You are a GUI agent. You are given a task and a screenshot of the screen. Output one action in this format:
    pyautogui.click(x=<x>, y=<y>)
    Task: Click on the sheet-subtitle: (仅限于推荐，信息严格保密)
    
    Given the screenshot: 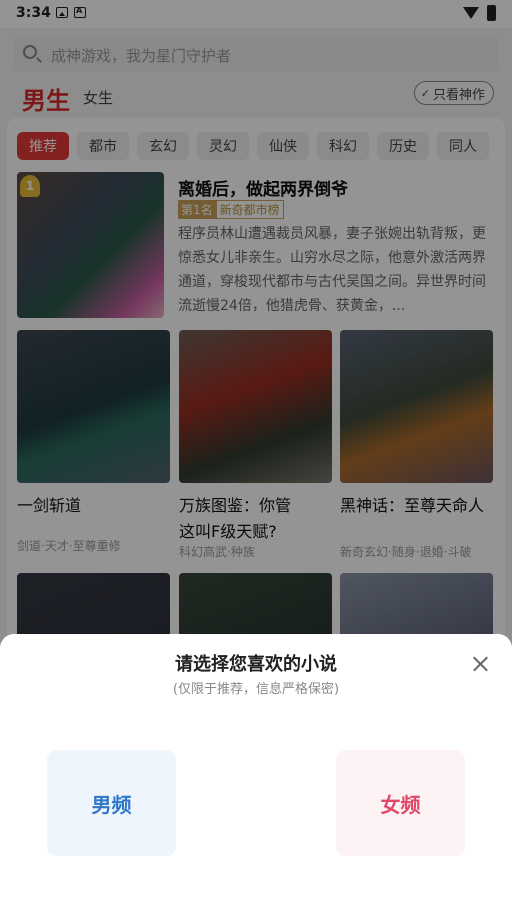 What is the action you would take?
    pyautogui.click(x=256, y=689)
    